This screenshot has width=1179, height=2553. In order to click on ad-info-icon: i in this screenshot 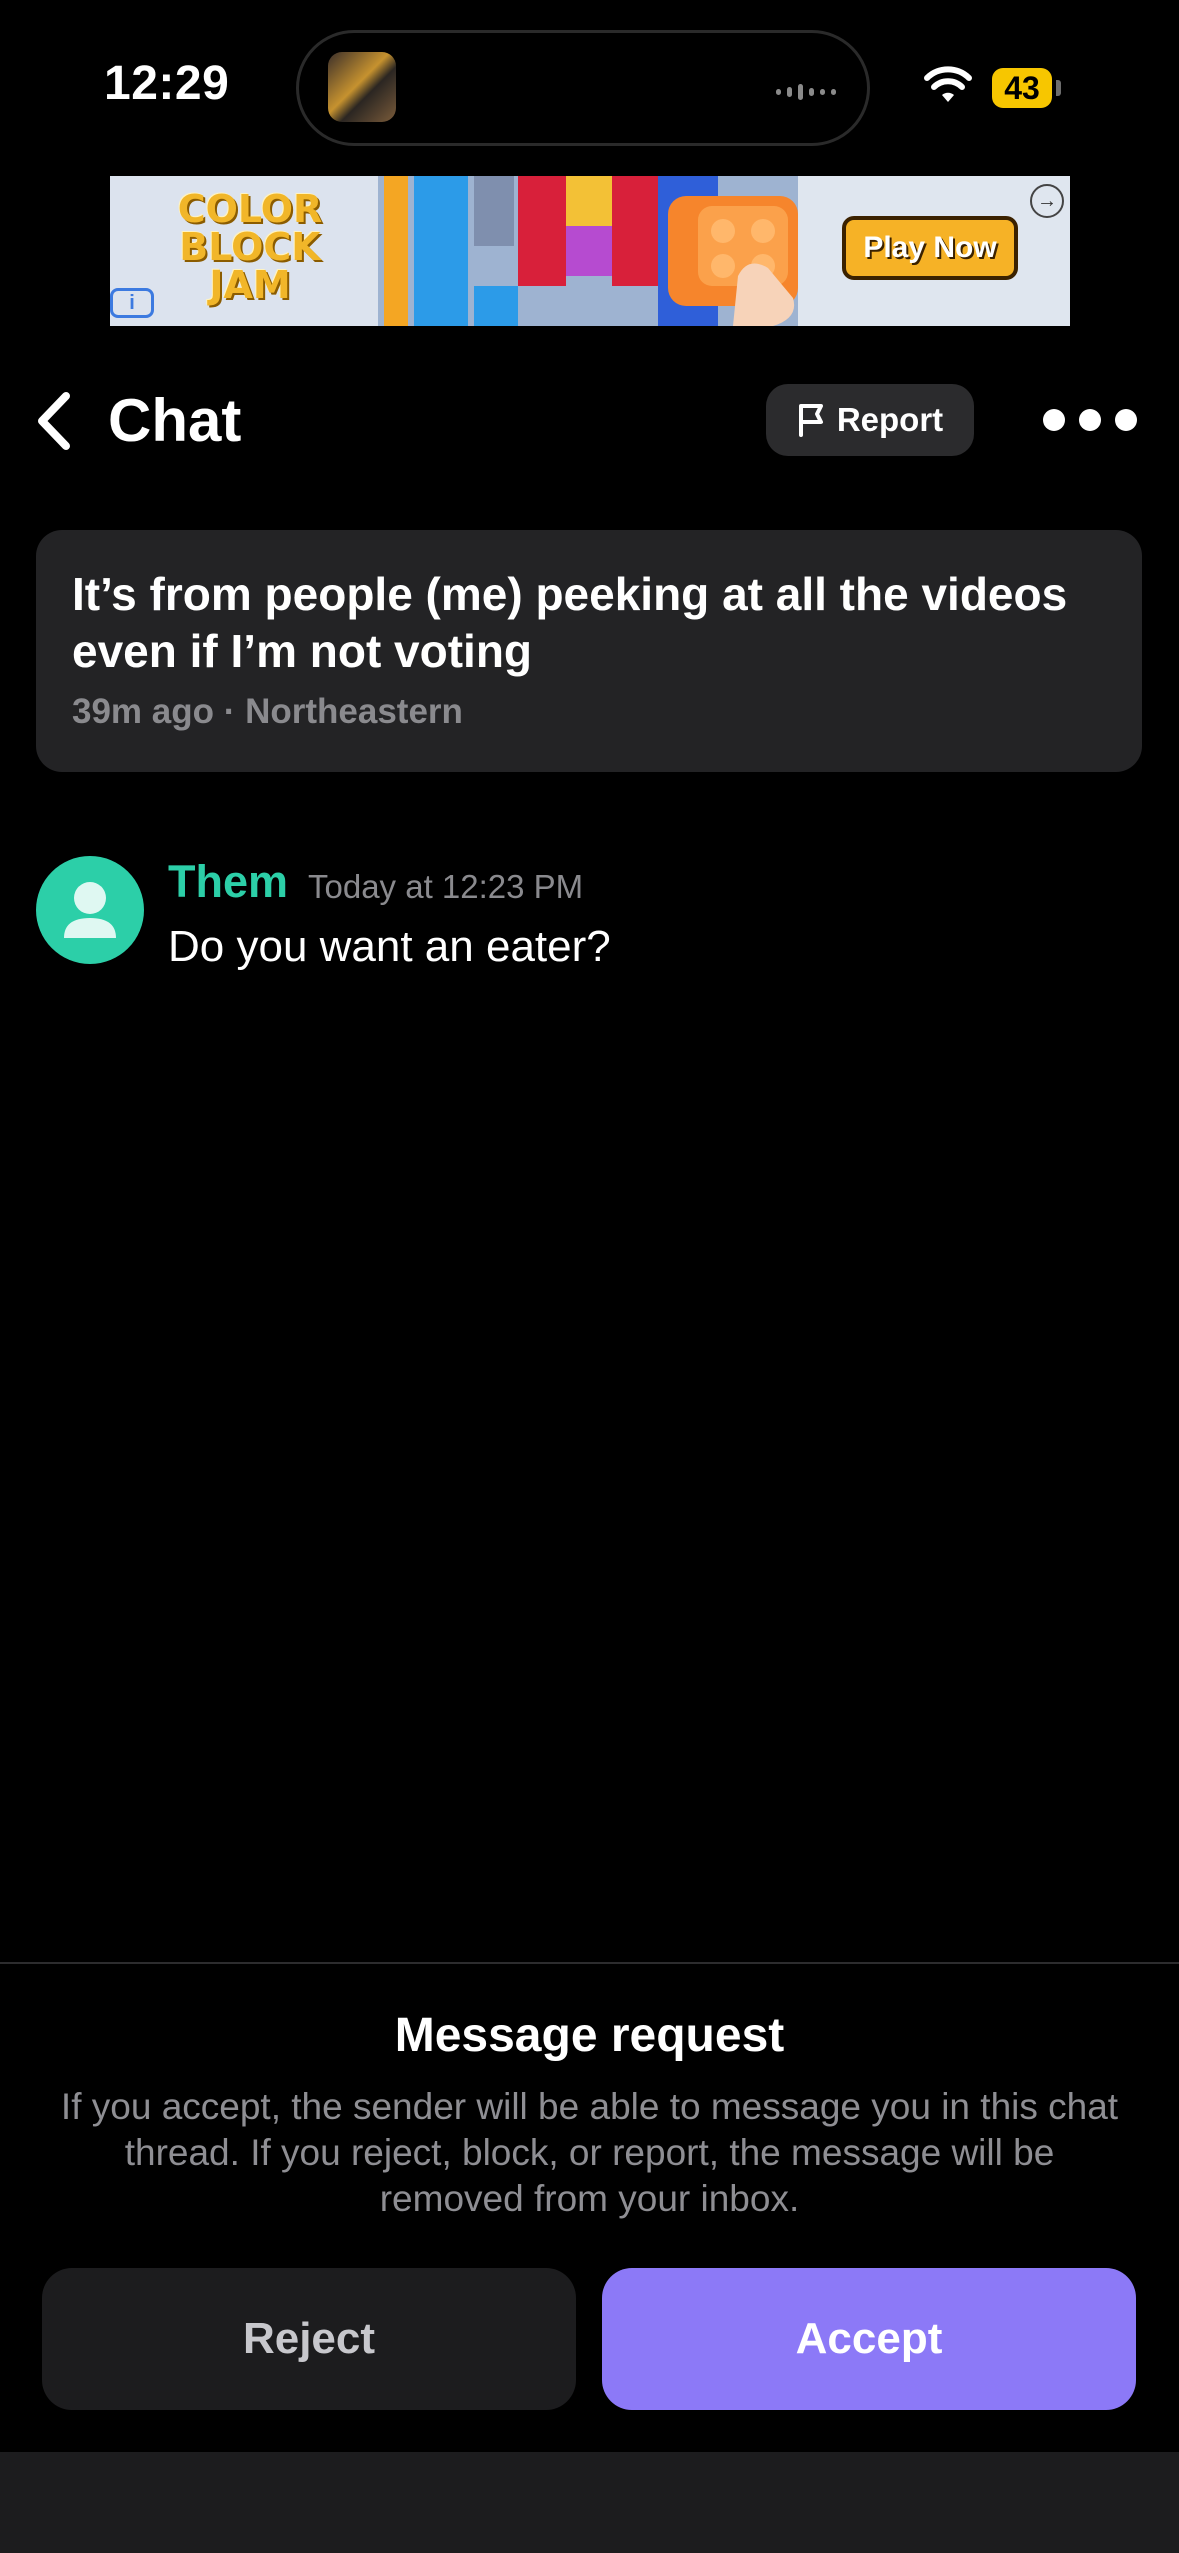, I will do `click(132, 303)`.